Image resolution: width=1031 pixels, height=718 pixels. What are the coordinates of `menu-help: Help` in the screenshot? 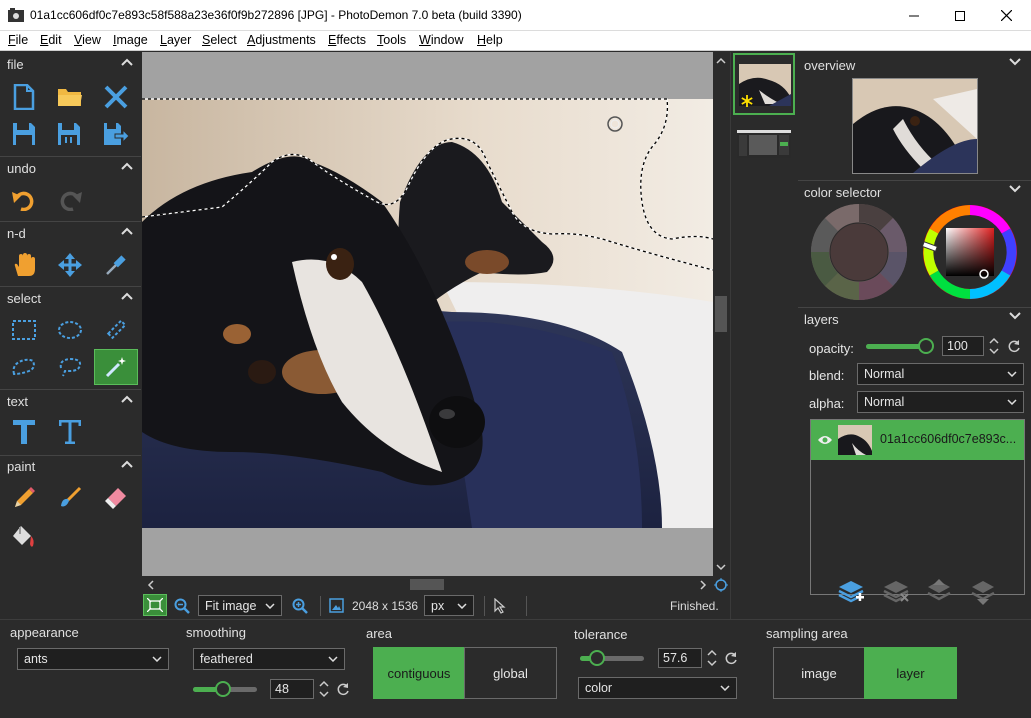 It's located at (490, 40).